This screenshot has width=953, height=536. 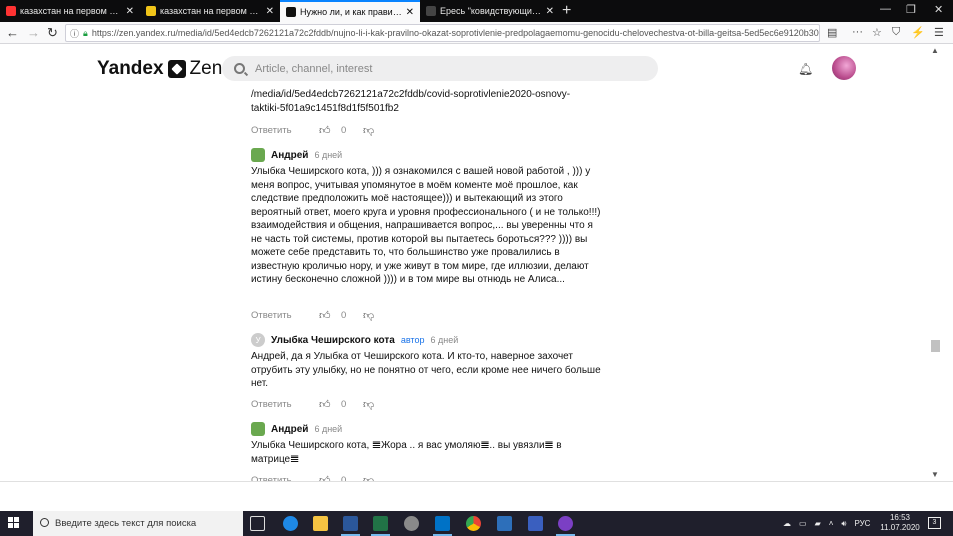 What do you see at coordinates (350, 11) in the screenshot?
I see `tab-3-active: Нужно ли, и как правильно о ✕` at bounding box center [350, 11].